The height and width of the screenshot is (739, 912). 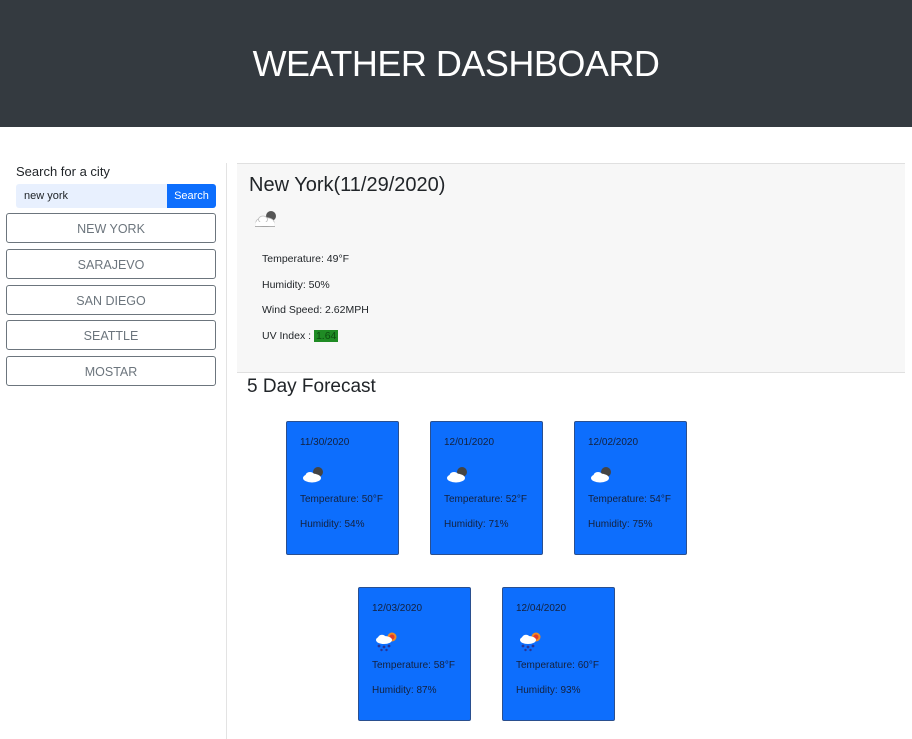 I want to click on history-item-san-diego: SAN DIEGO, so click(x=111, y=299).